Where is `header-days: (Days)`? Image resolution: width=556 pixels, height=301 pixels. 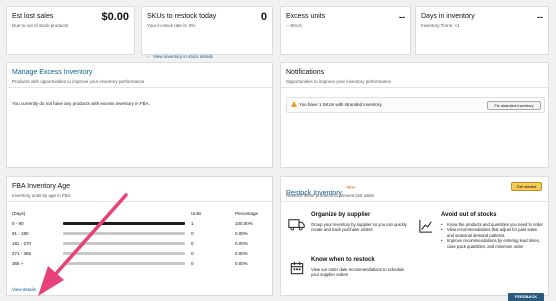
header-days: (Days) is located at coordinates (19, 213).